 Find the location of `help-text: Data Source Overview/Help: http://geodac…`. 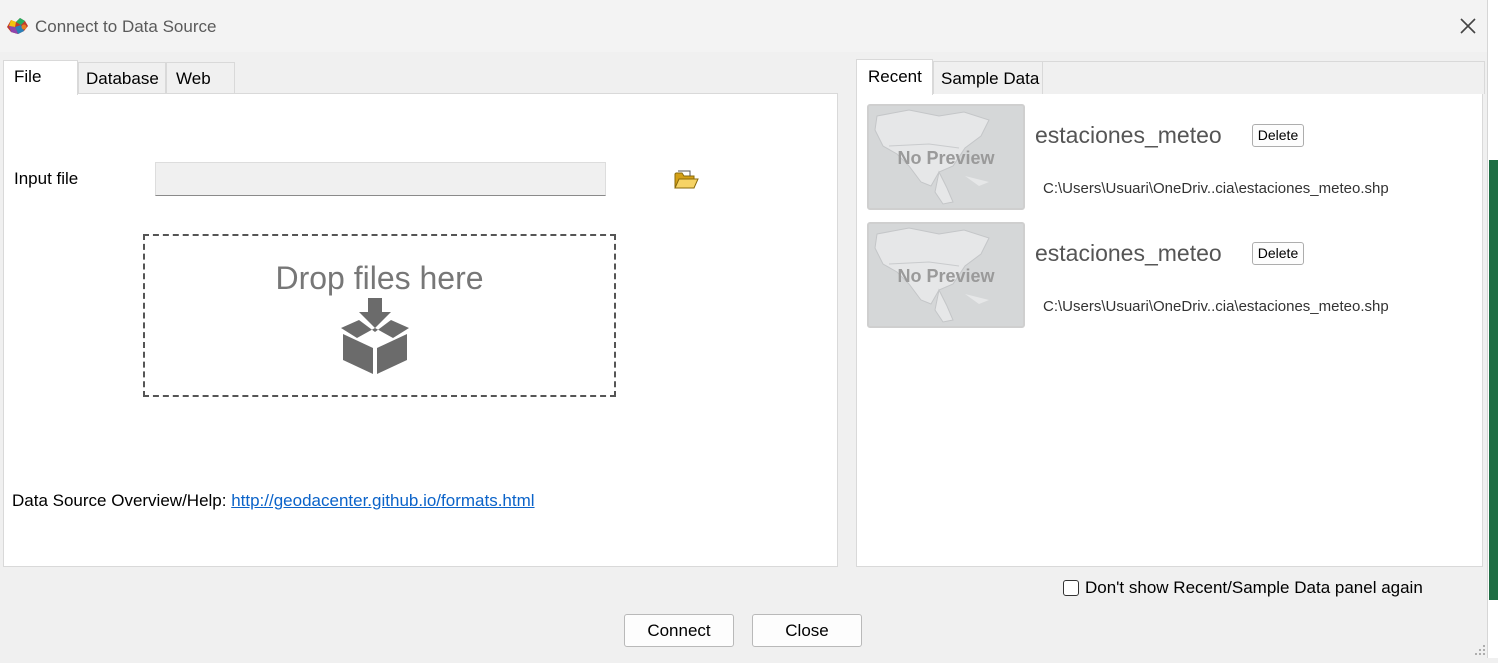

help-text: Data Source Overview/Help: http://geodac… is located at coordinates (273, 501).